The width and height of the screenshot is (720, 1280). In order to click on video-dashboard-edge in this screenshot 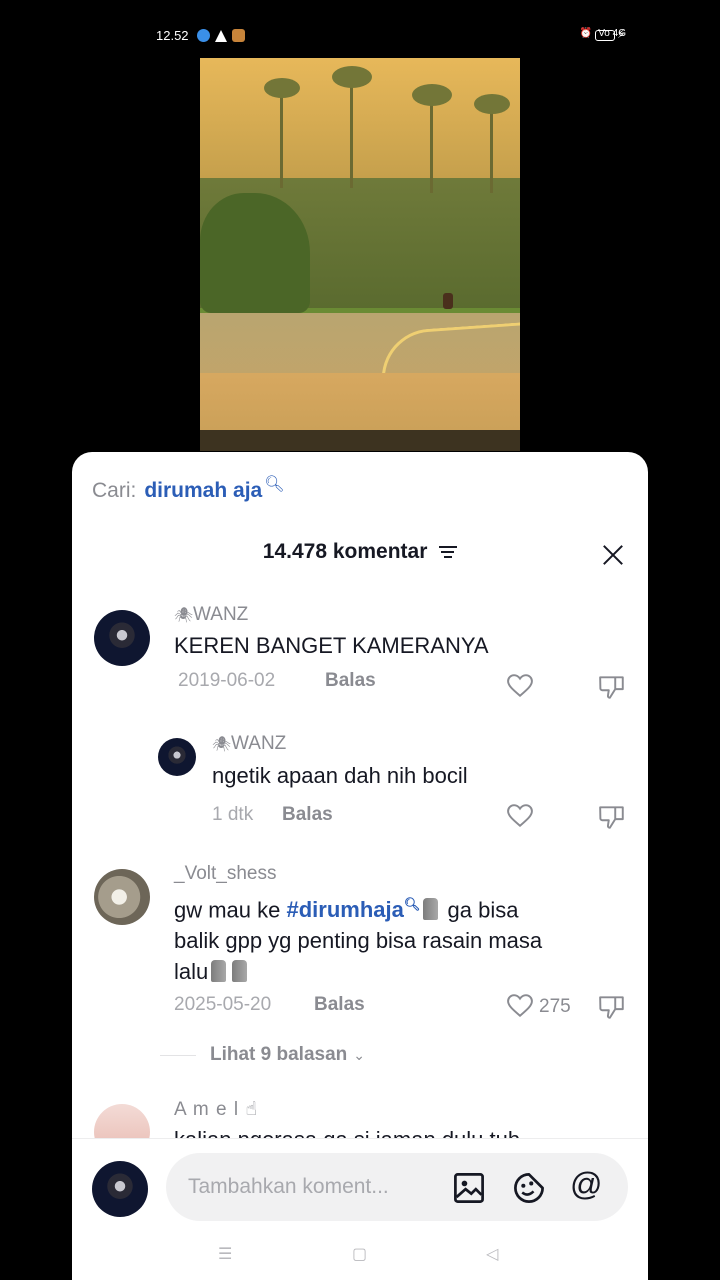, I will do `click(360, 440)`.